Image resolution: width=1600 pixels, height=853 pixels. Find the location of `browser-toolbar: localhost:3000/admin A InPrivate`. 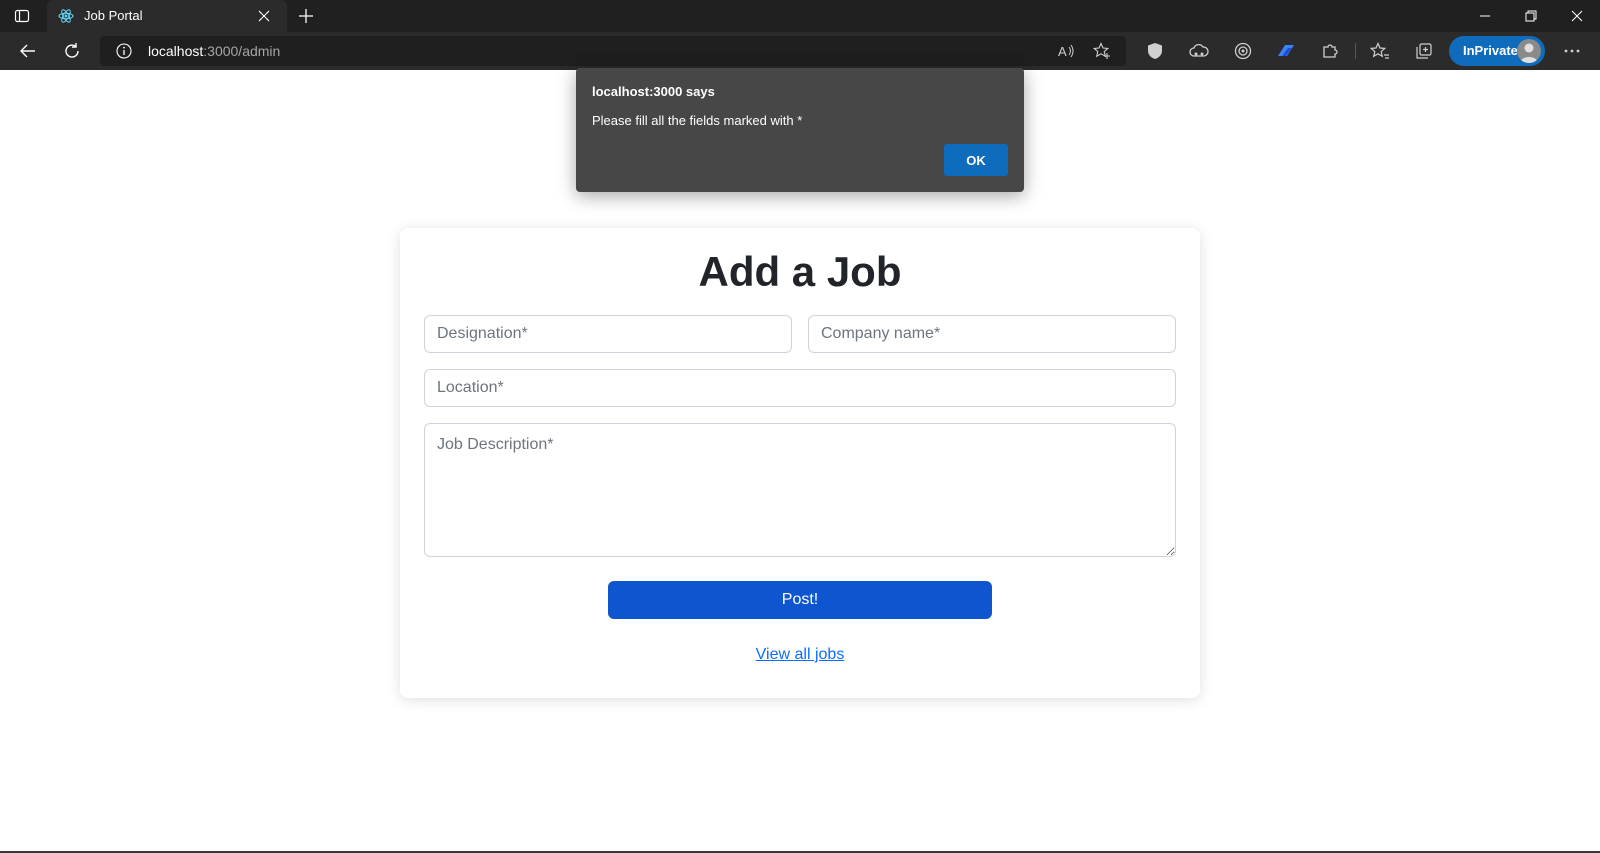

browser-toolbar: localhost:3000/admin A InPrivate is located at coordinates (800, 51).